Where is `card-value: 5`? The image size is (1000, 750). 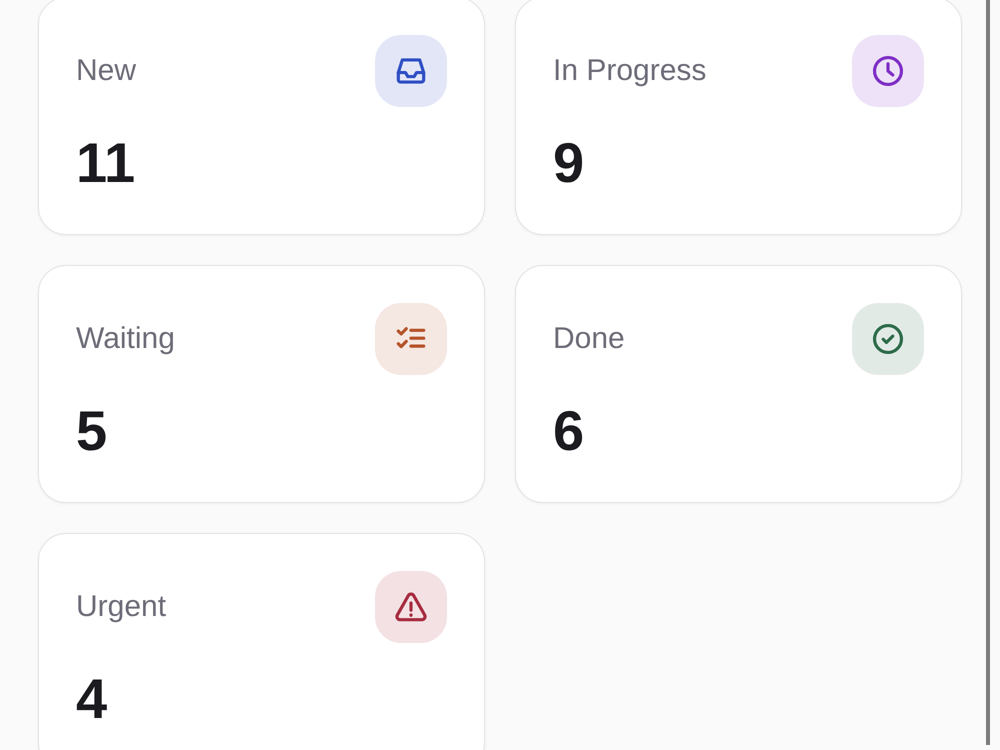
card-value: 5 is located at coordinates (92, 431).